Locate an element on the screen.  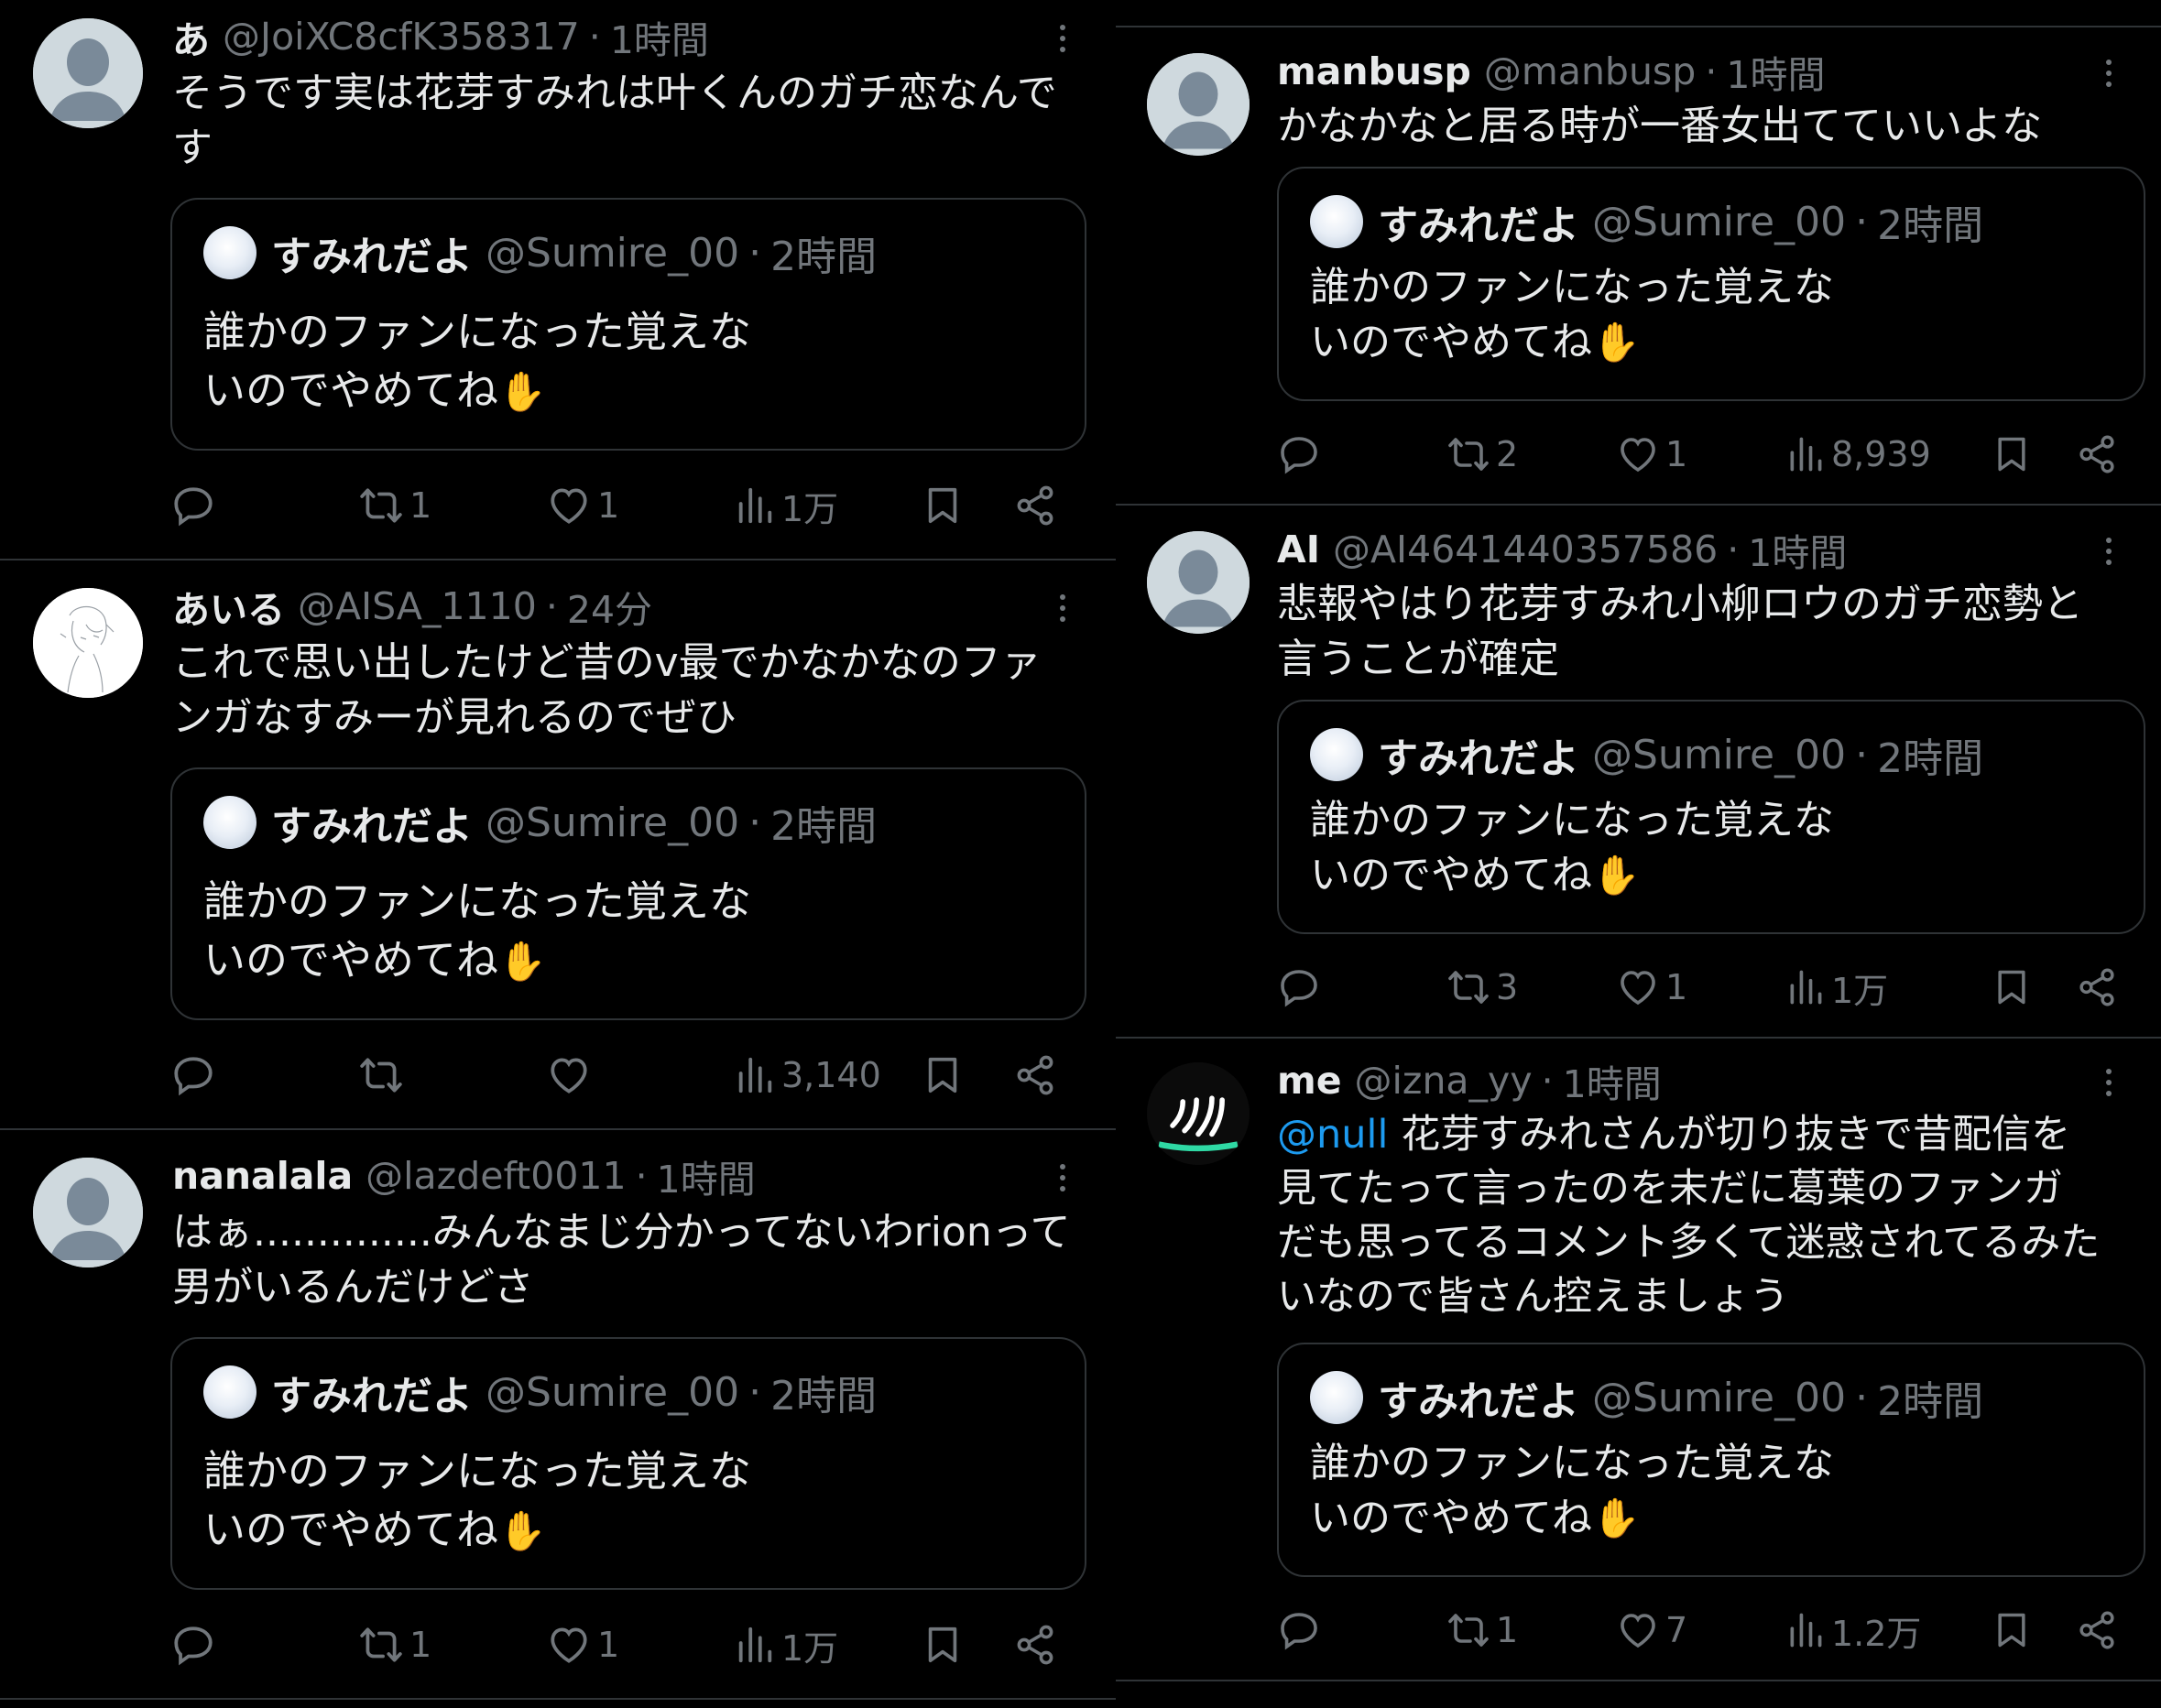
display-name: AI is located at coordinates (1298, 549).